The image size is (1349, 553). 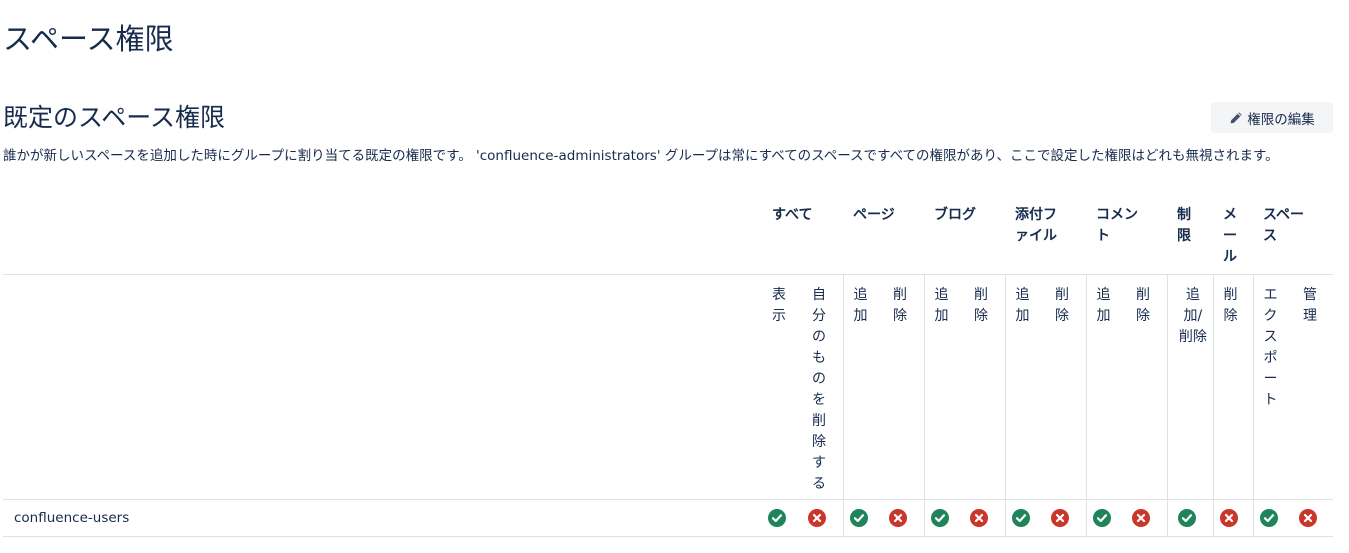 I want to click on header-space: スペース, so click(x=1293, y=239).